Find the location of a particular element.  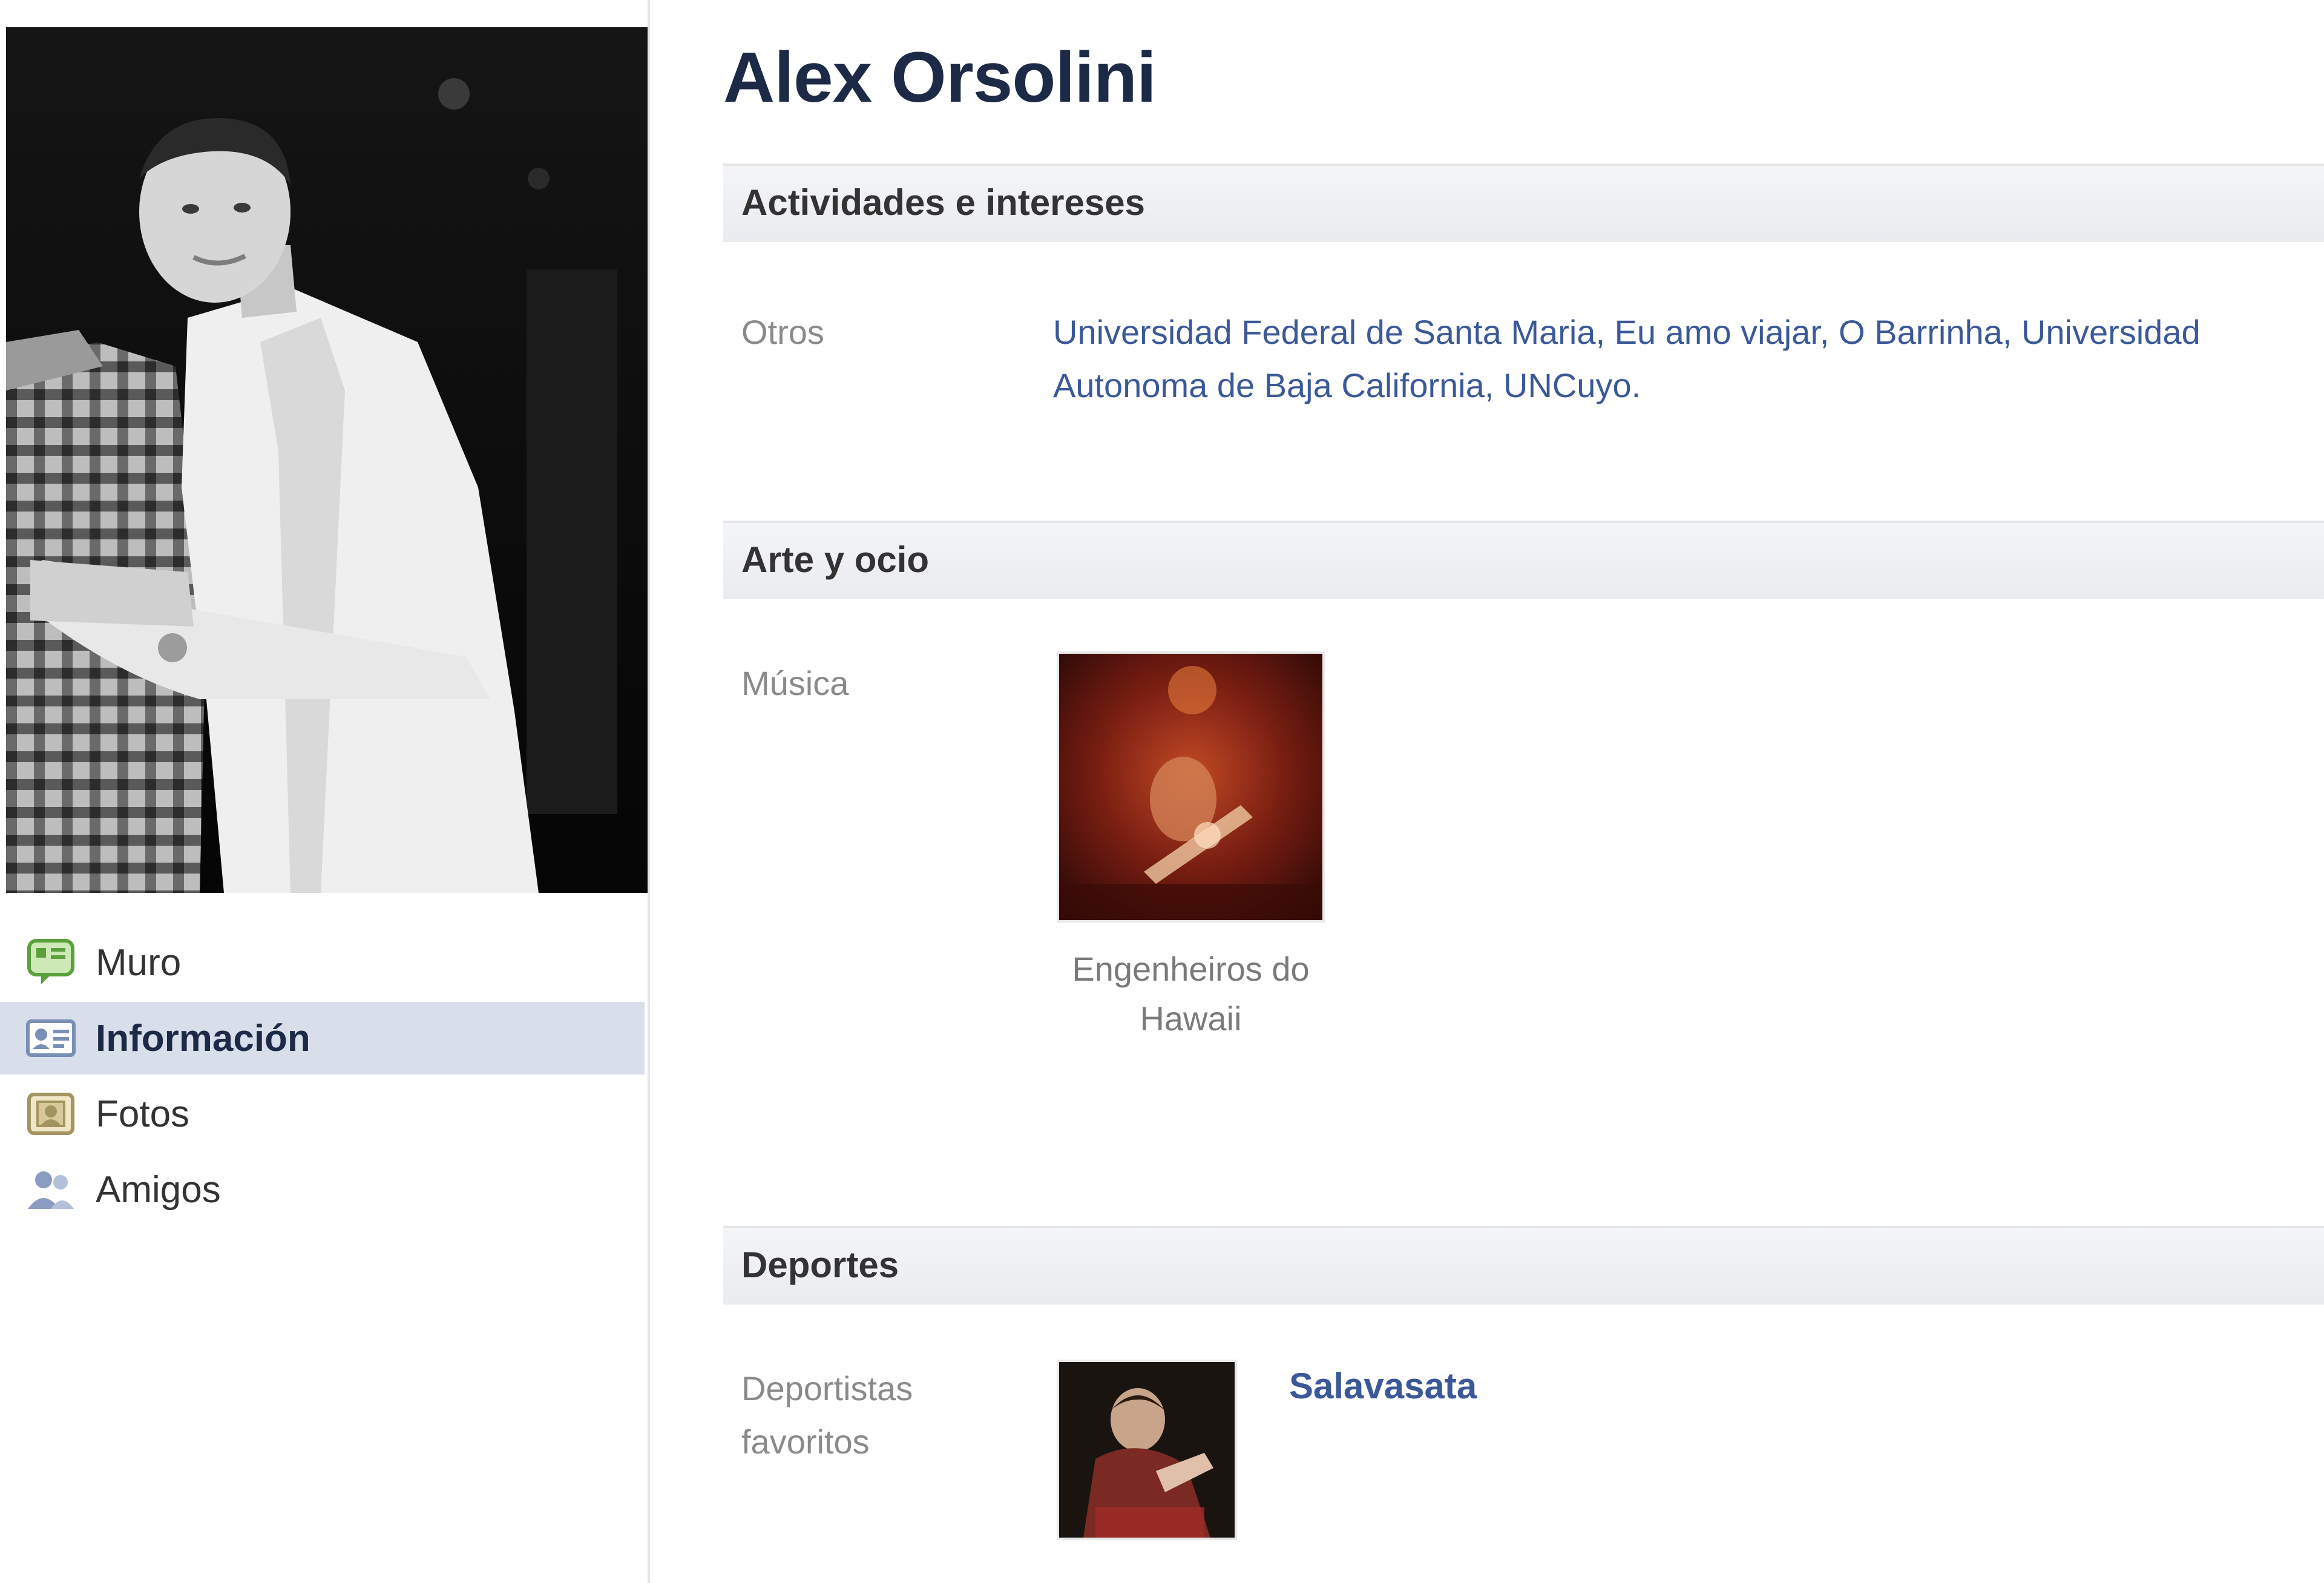

field-label-music: Música is located at coordinates (795, 683).